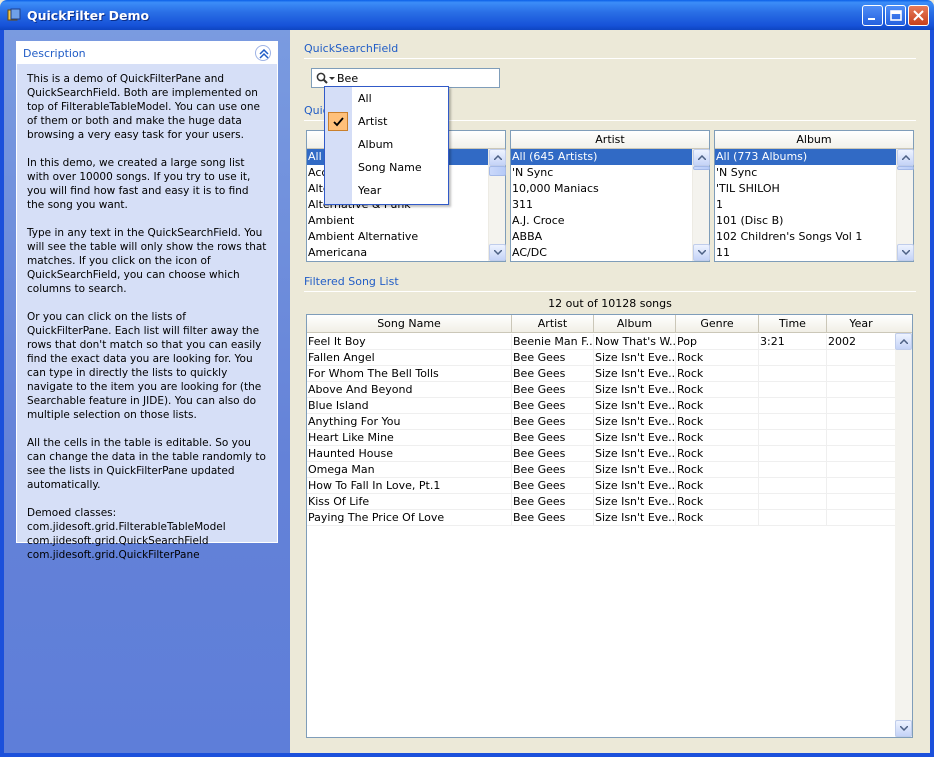 Image resolution: width=934 pixels, height=757 pixels. What do you see at coordinates (386, 121) in the screenshot?
I see `menu-item-artist: Artist` at bounding box center [386, 121].